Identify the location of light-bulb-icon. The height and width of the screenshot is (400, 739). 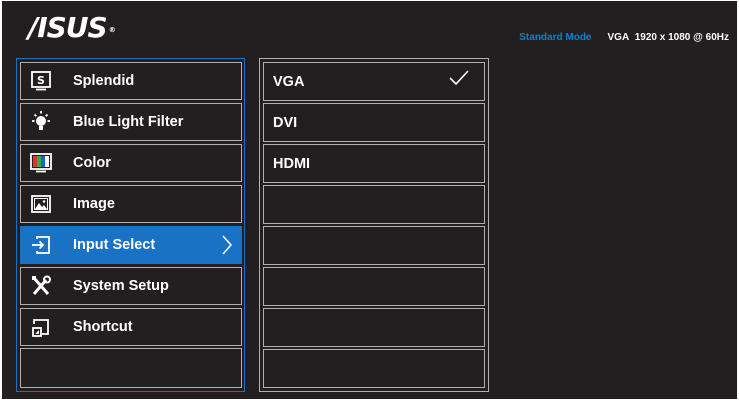
(41, 122).